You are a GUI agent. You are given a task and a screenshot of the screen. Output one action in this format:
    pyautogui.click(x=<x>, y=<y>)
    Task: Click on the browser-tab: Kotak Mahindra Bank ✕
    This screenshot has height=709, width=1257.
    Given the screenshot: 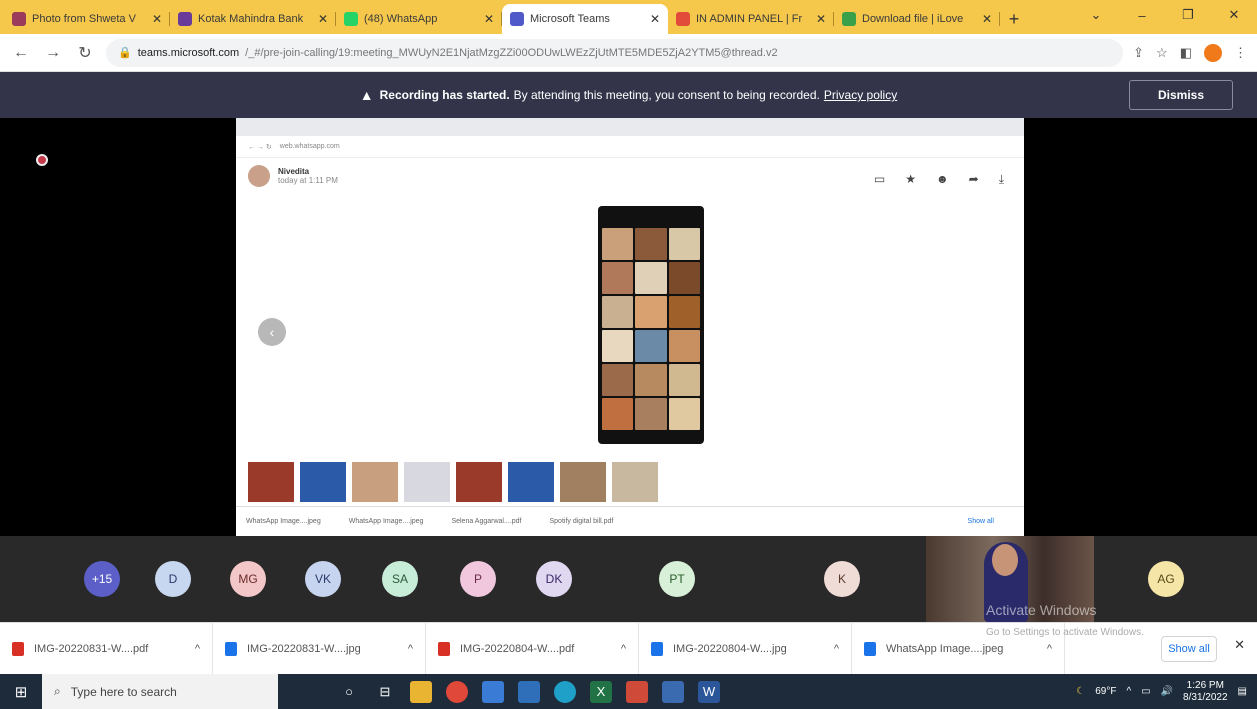 What is the action you would take?
    pyautogui.click(x=253, y=19)
    